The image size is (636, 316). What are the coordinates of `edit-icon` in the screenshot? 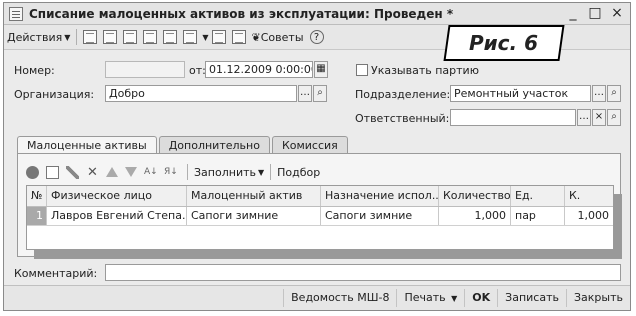 It's located at (72, 172).